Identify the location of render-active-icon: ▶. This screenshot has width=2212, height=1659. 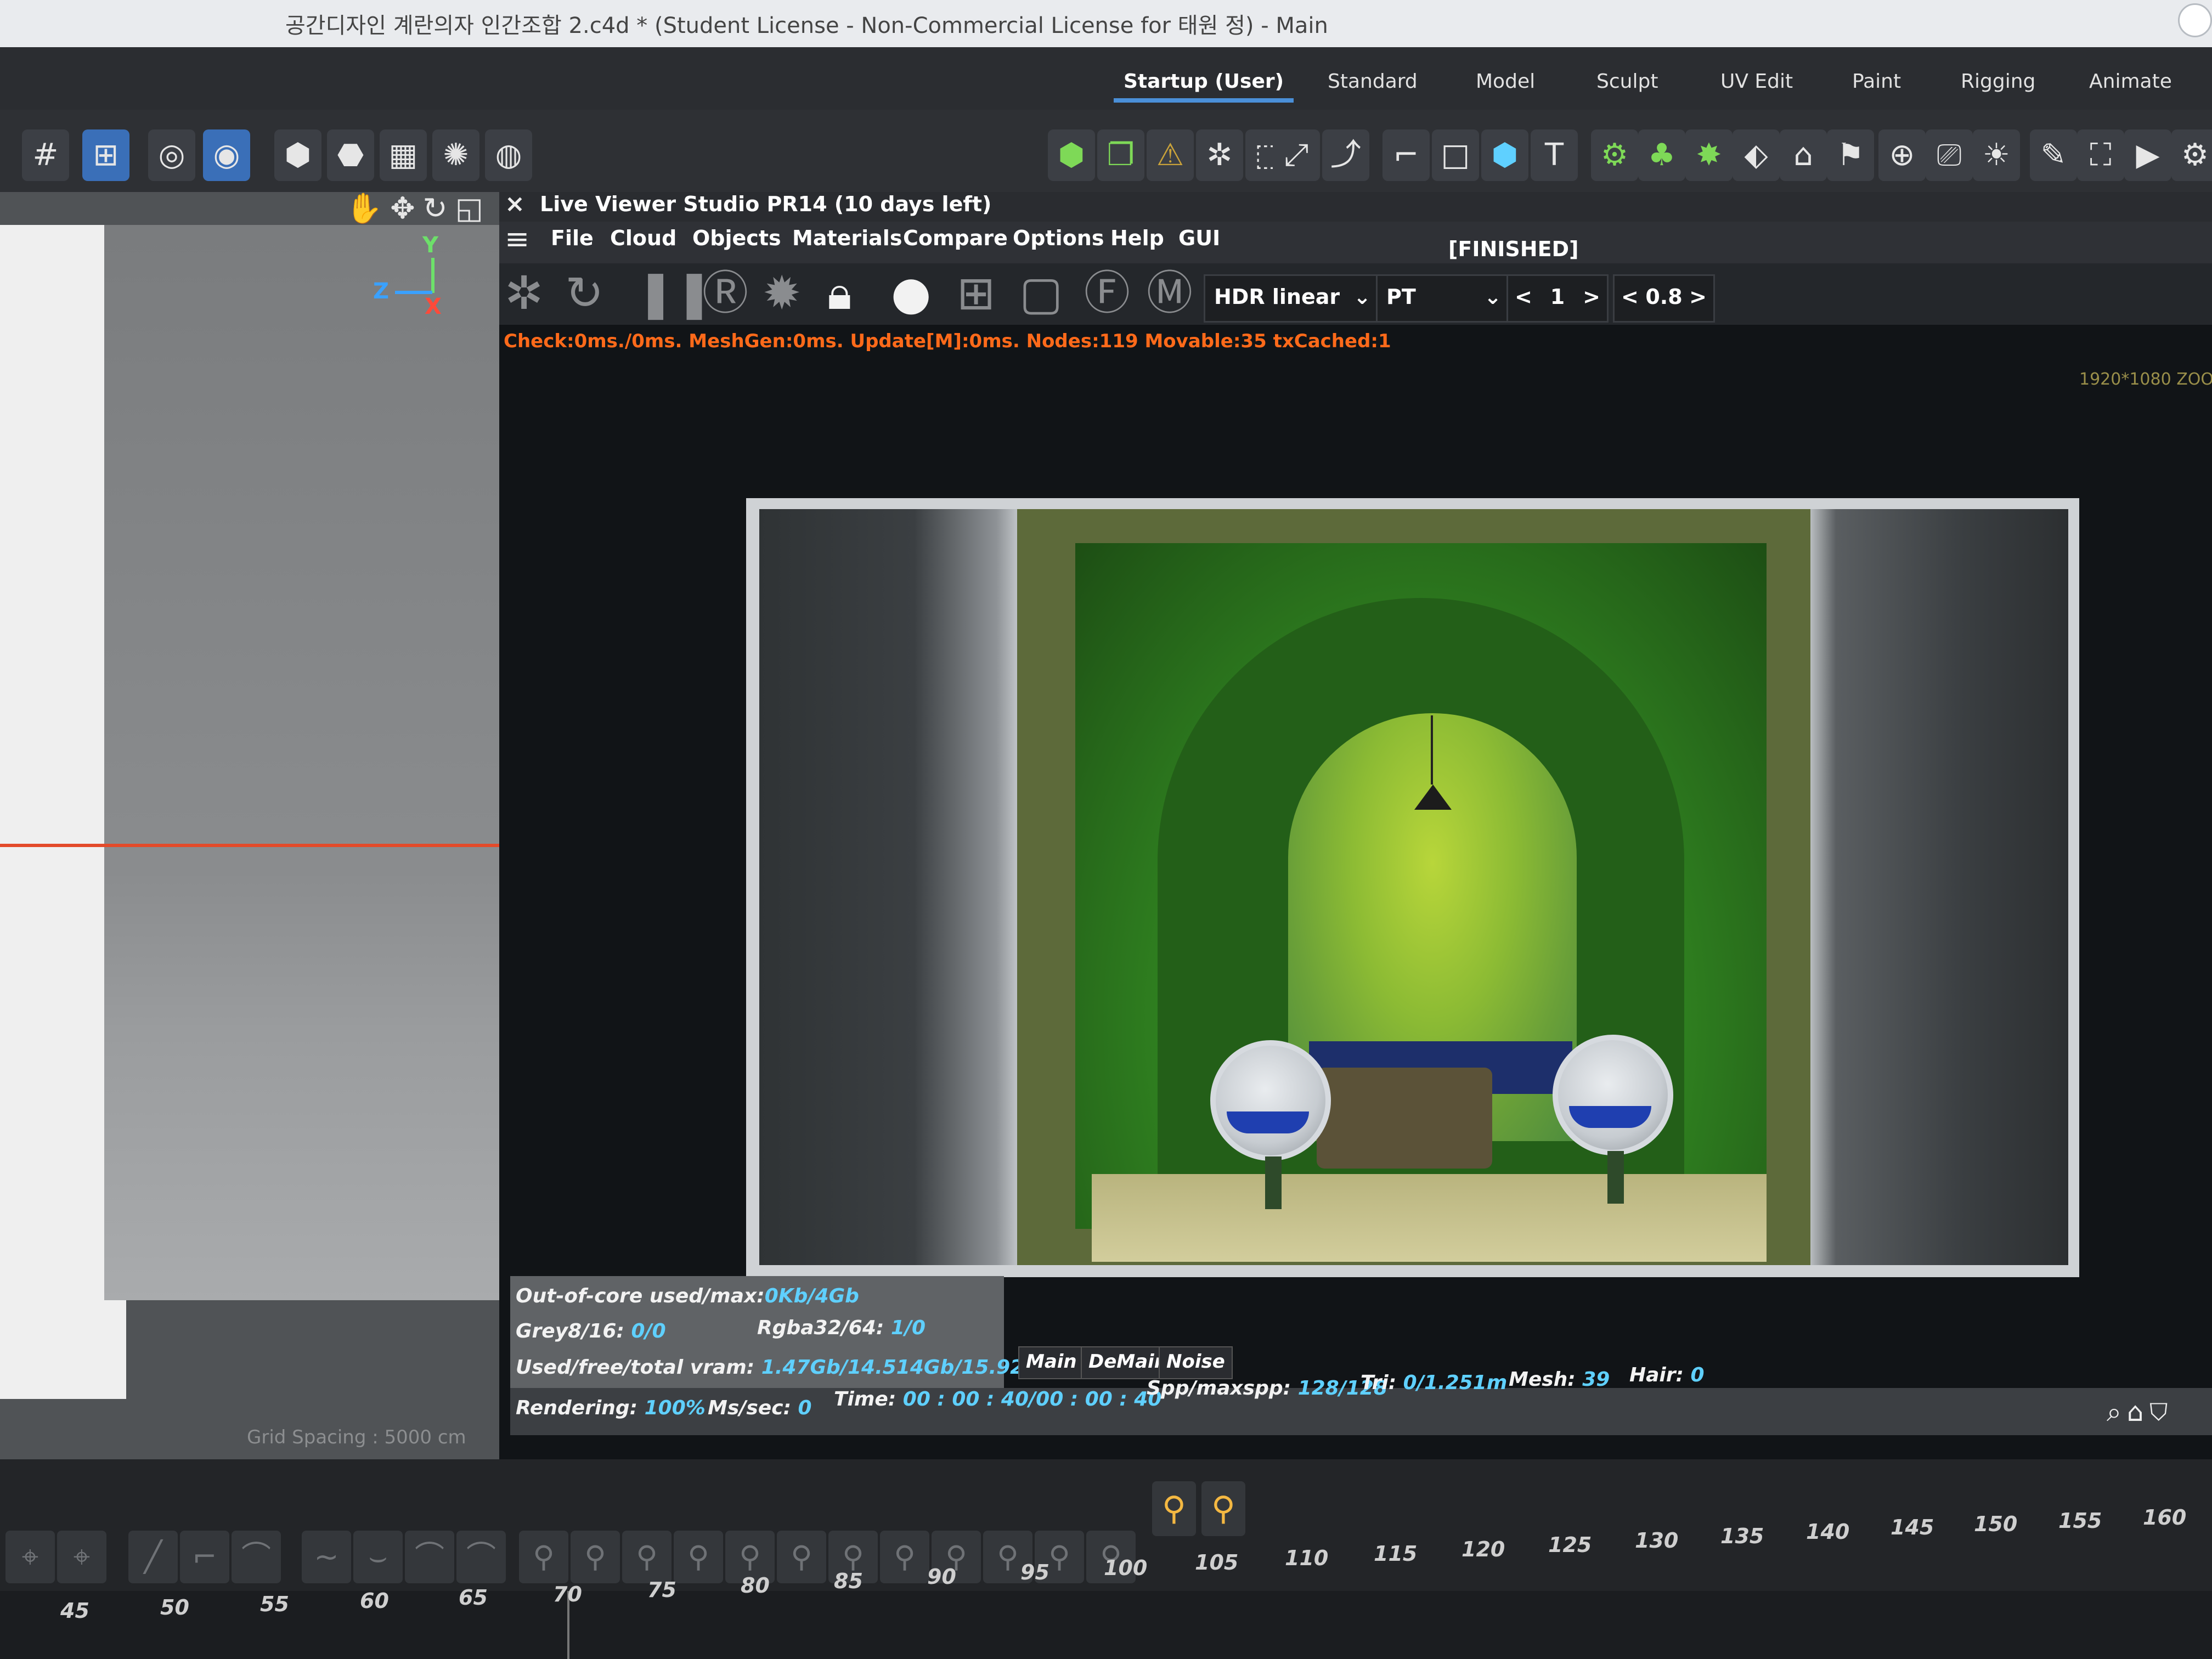
(2147, 155).